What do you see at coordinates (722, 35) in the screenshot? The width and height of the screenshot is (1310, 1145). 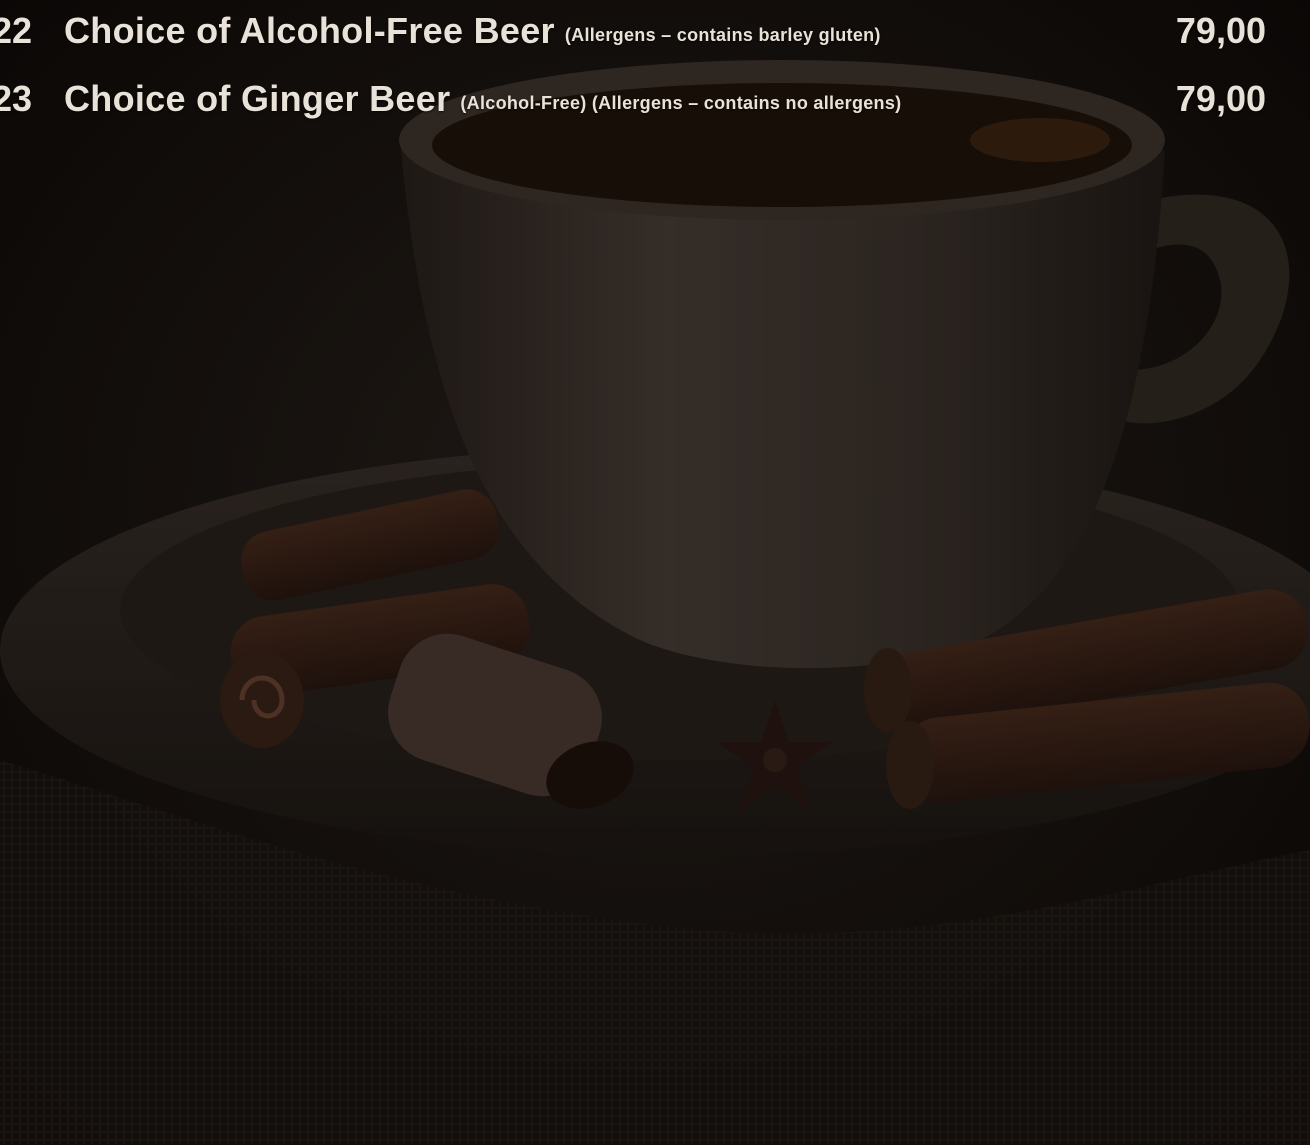 I see `allergen-note: (Allergens – contains barley gluten)` at bounding box center [722, 35].